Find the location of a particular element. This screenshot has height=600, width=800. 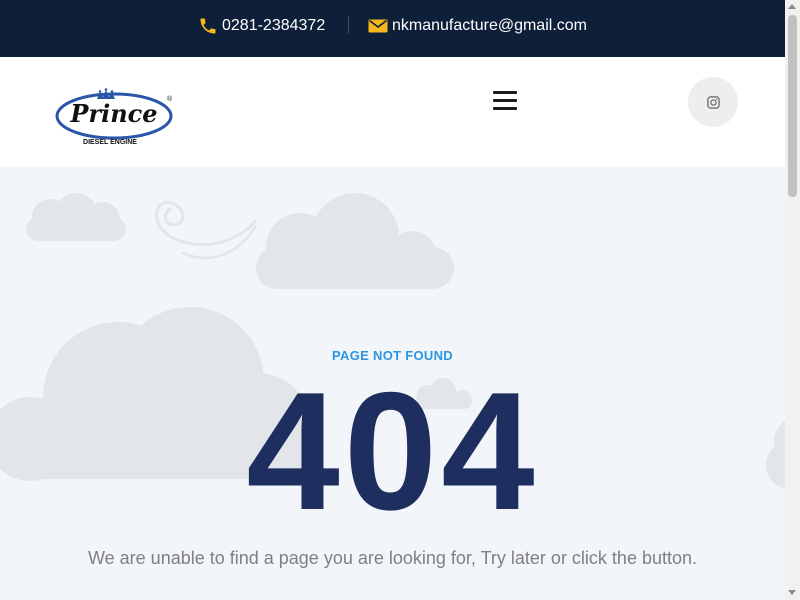

phone-number: 0281-2384372 is located at coordinates (273, 26).